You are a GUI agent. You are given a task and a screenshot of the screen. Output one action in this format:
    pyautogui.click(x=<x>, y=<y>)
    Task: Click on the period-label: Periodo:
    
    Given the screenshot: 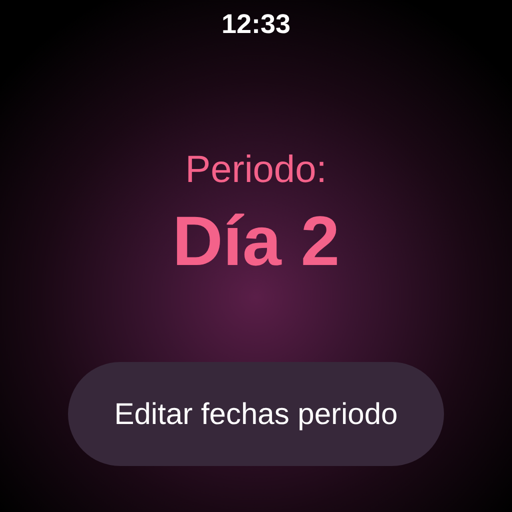 What is the action you would take?
    pyautogui.click(x=256, y=171)
    